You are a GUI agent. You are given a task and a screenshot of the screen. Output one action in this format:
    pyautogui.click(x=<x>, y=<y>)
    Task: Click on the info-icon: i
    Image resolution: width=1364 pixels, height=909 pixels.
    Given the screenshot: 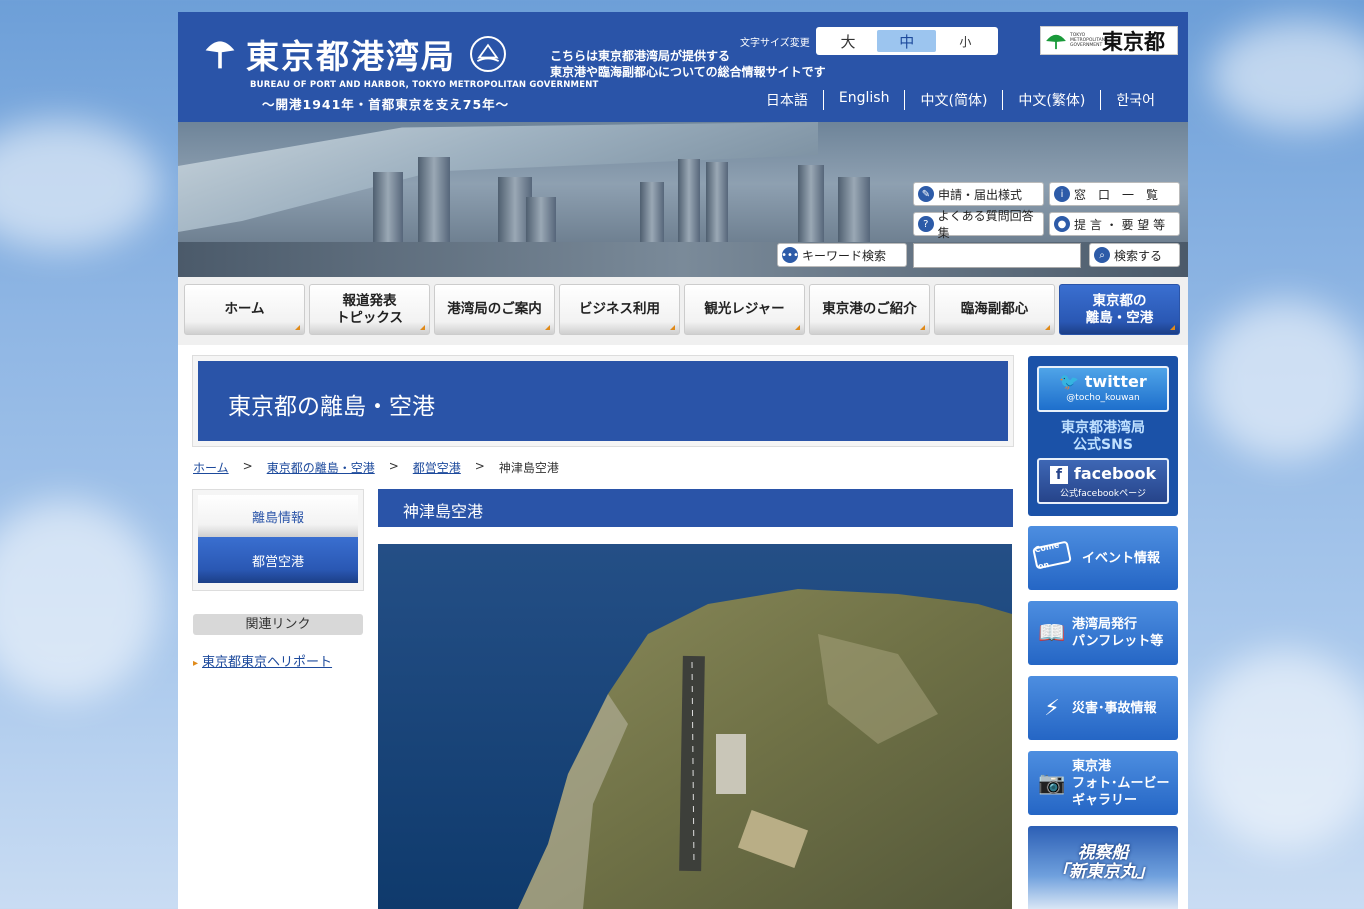 What is the action you would take?
    pyautogui.click(x=1062, y=194)
    